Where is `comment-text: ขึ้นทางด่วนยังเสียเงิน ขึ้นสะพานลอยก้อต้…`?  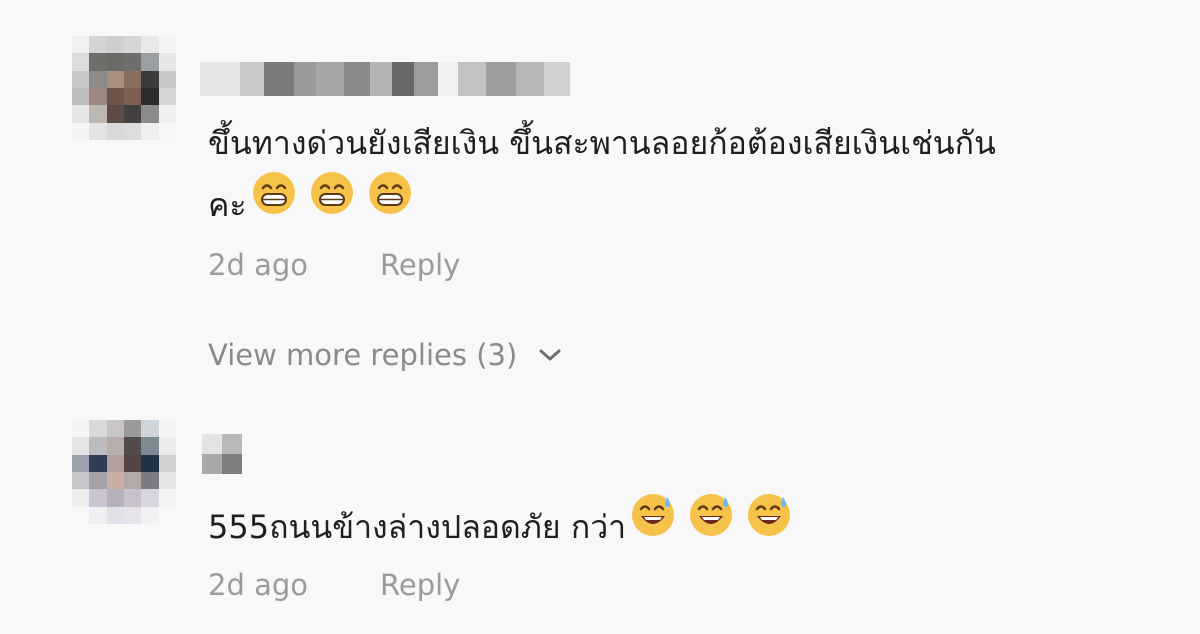 comment-text: ขึ้นทางด่วนยังเสียเงิน ขึ้นสะพานลอยก้อต้… is located at coordinates (602, 143).